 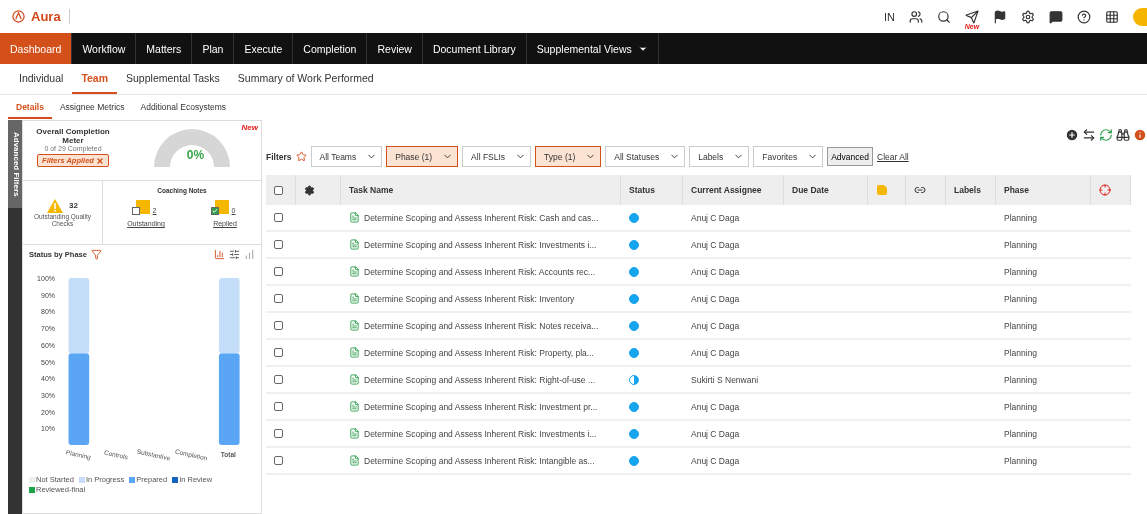 I want to click on nav-tab: Dashboard, so click(x=36, y=48).